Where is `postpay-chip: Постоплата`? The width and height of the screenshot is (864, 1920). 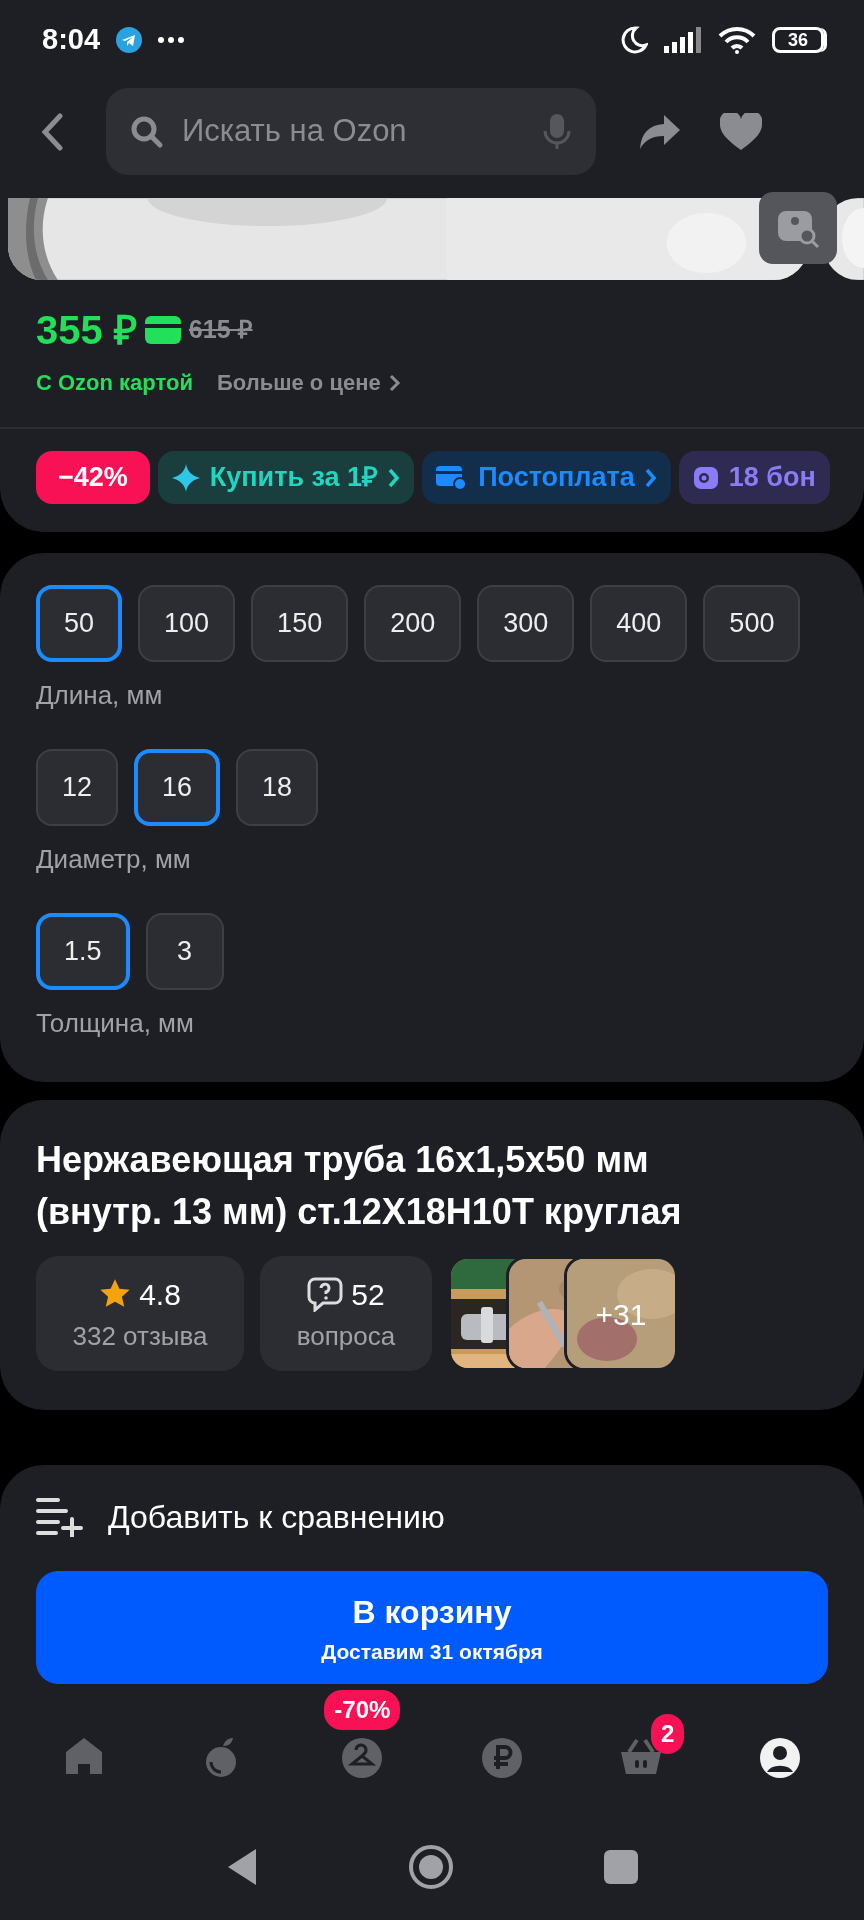
postpay-chip: Постоплата is located at coordinates (546, 477).